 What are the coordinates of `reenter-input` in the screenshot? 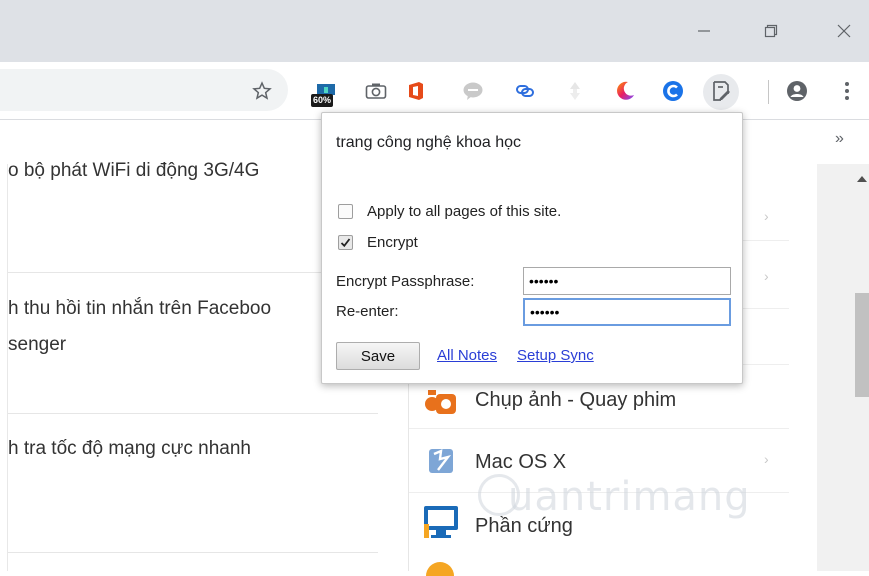 It's located at (627, 312).